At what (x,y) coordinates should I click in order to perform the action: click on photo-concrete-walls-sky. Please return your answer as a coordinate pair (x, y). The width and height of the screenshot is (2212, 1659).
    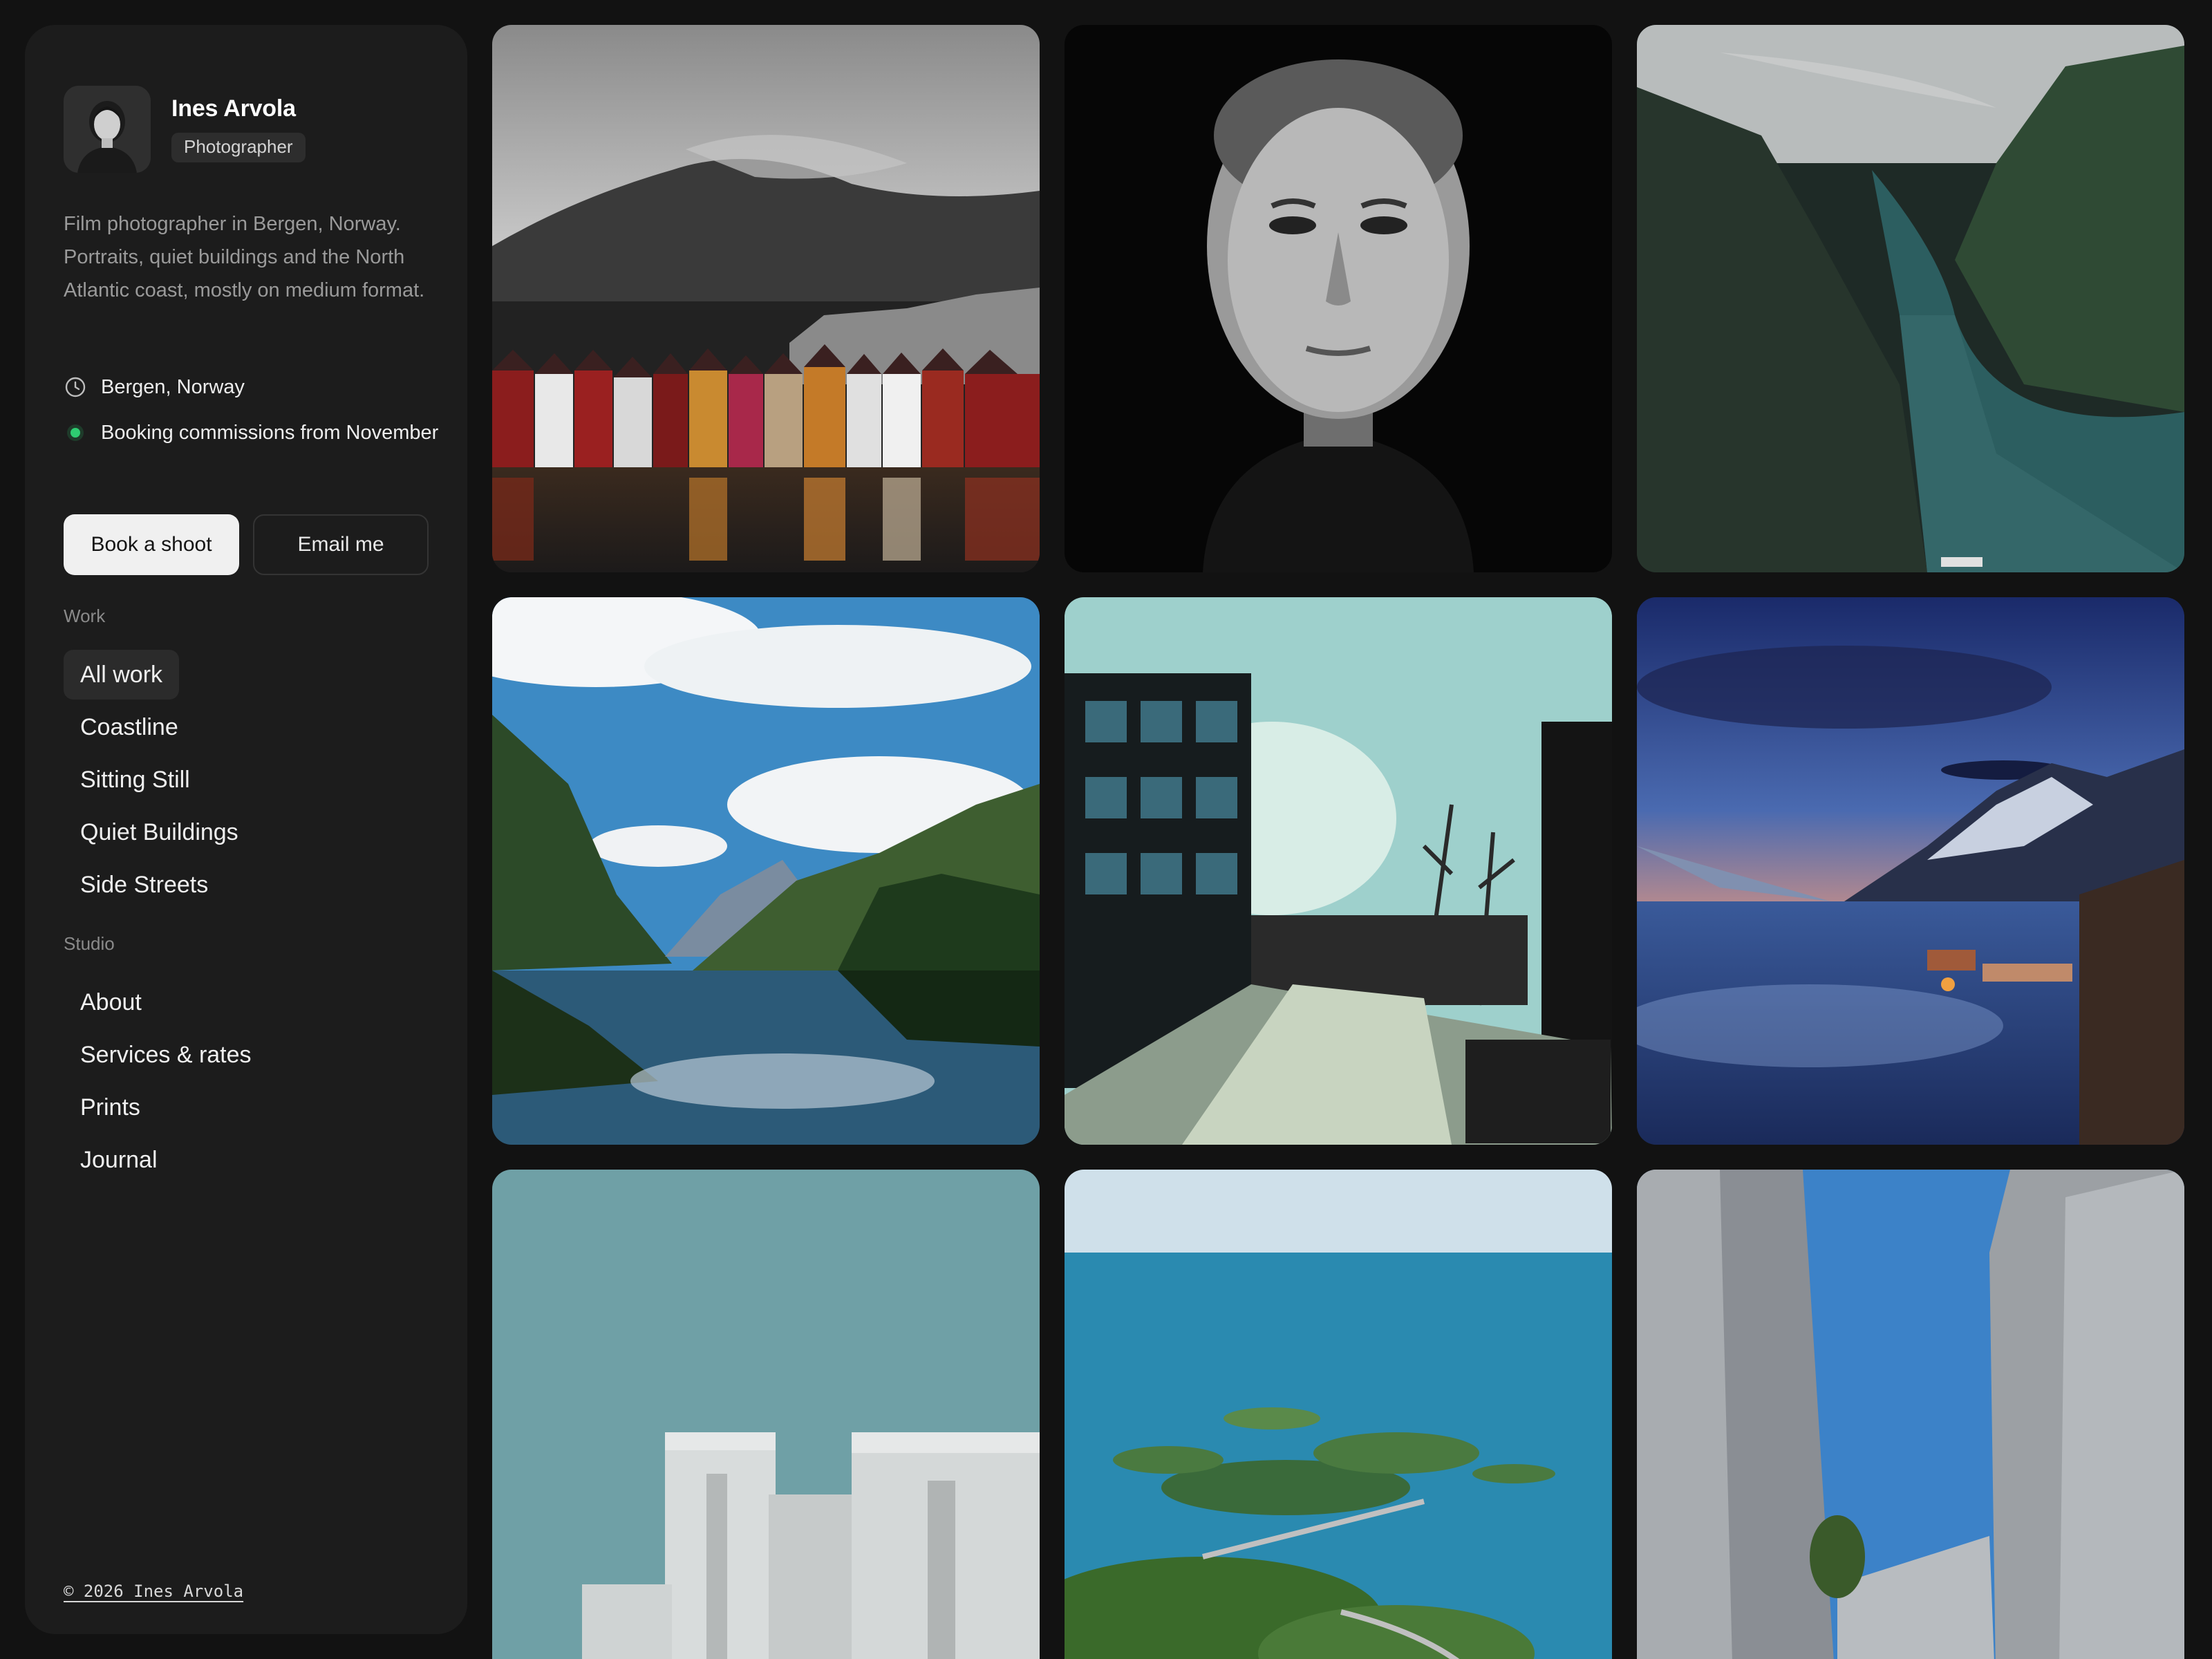
    Looking at the image, I should click on (1910, 1414).